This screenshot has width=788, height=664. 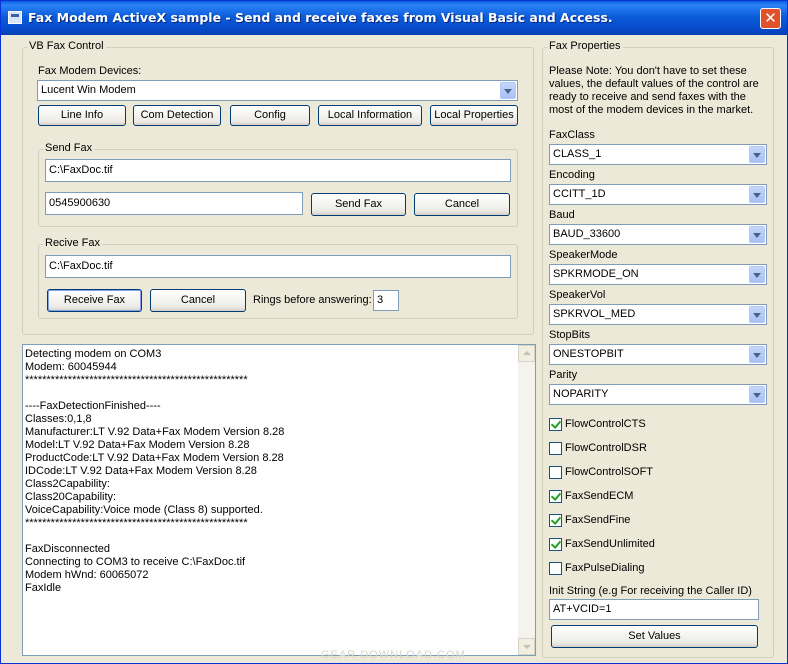 I want to click on fax-modem-devices-label: Fax Modem Devices:, so click(x=90, y=71).